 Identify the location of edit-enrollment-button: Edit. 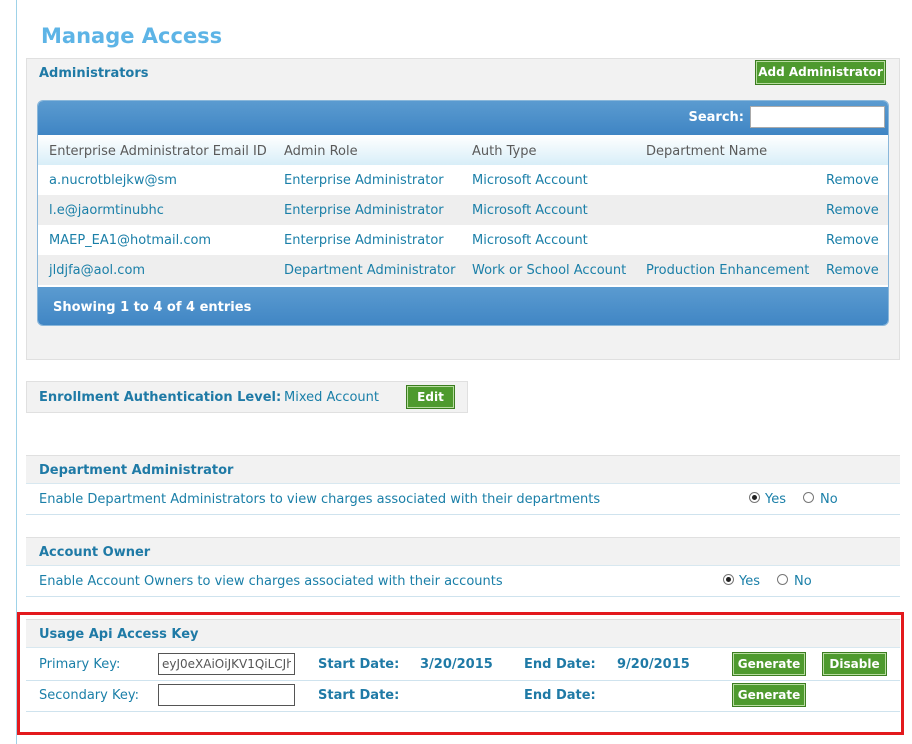
(430, 397).